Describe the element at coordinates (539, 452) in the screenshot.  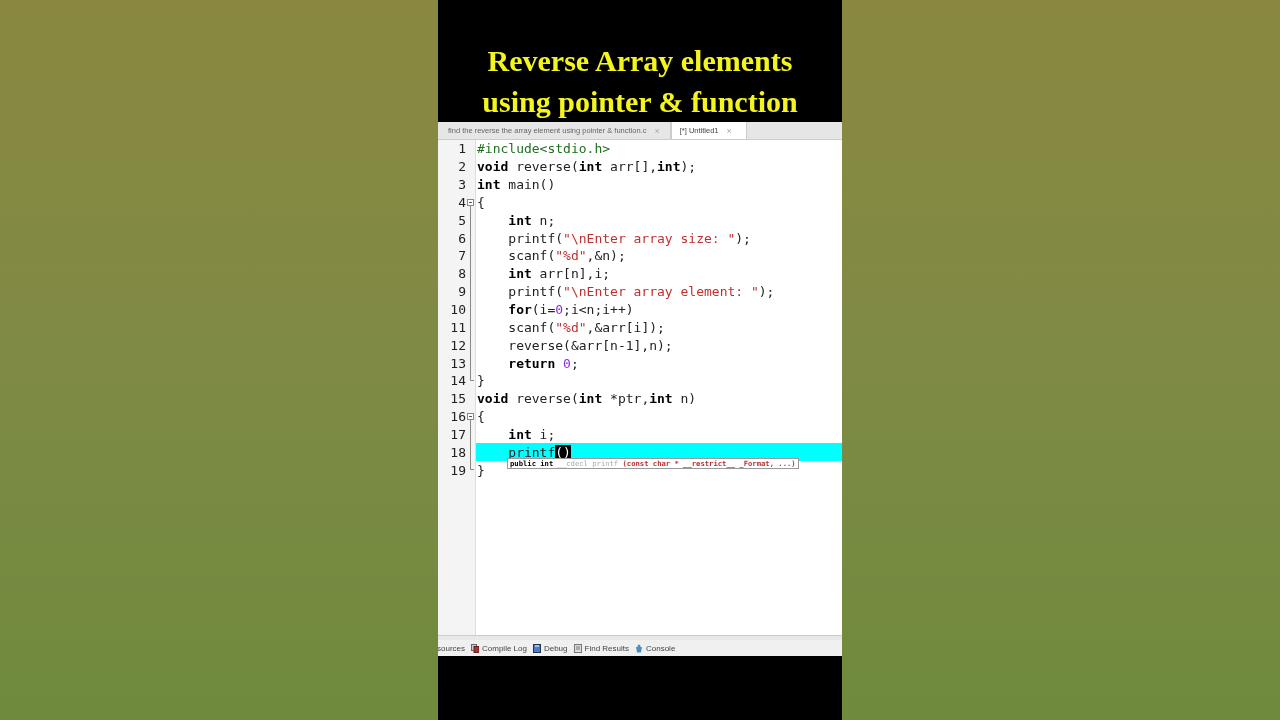
I see `code-line: printf()` at that location.